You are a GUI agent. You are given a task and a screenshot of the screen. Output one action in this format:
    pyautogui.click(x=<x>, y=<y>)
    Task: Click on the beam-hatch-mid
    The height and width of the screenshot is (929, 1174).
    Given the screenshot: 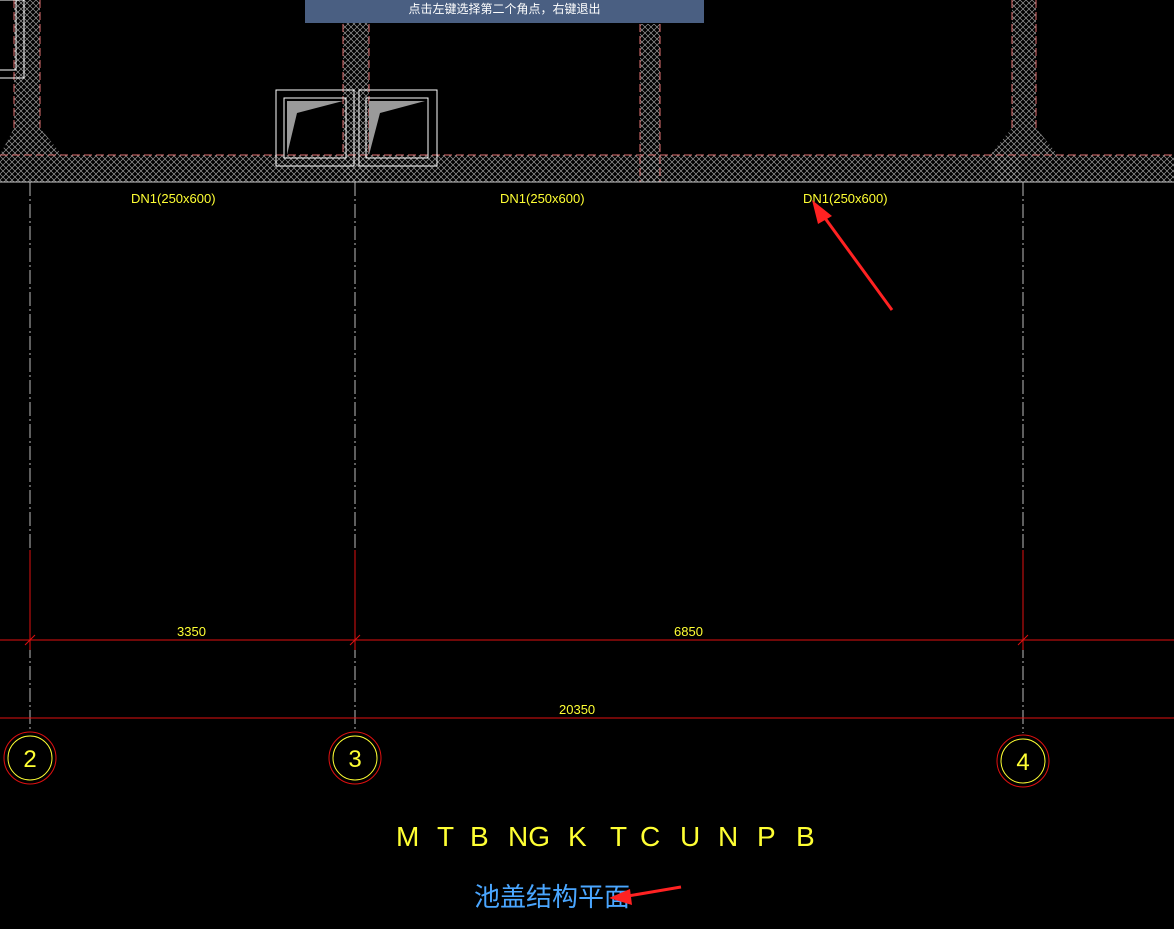 What is the action you would take?
    pyautogui.click(x=687, y=168)
    